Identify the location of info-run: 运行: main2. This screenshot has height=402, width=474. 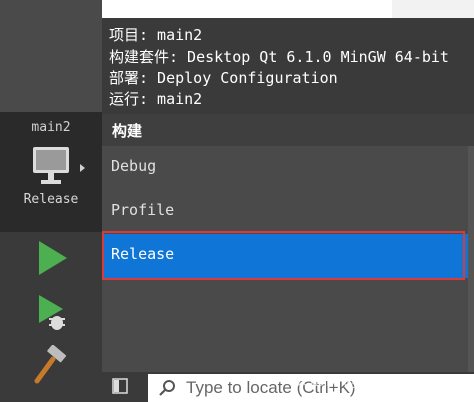
(156, 99).